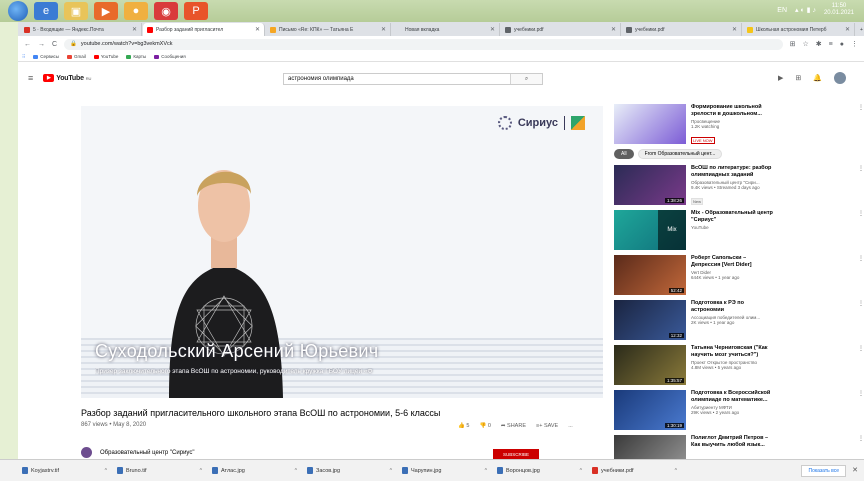 Image resolution: width=864 pixels, height=481 pixels. Describe the element at coordinates (839, 10) in the screenshot. I see `tray-clock: 11:50 20.01.2021` at that location.